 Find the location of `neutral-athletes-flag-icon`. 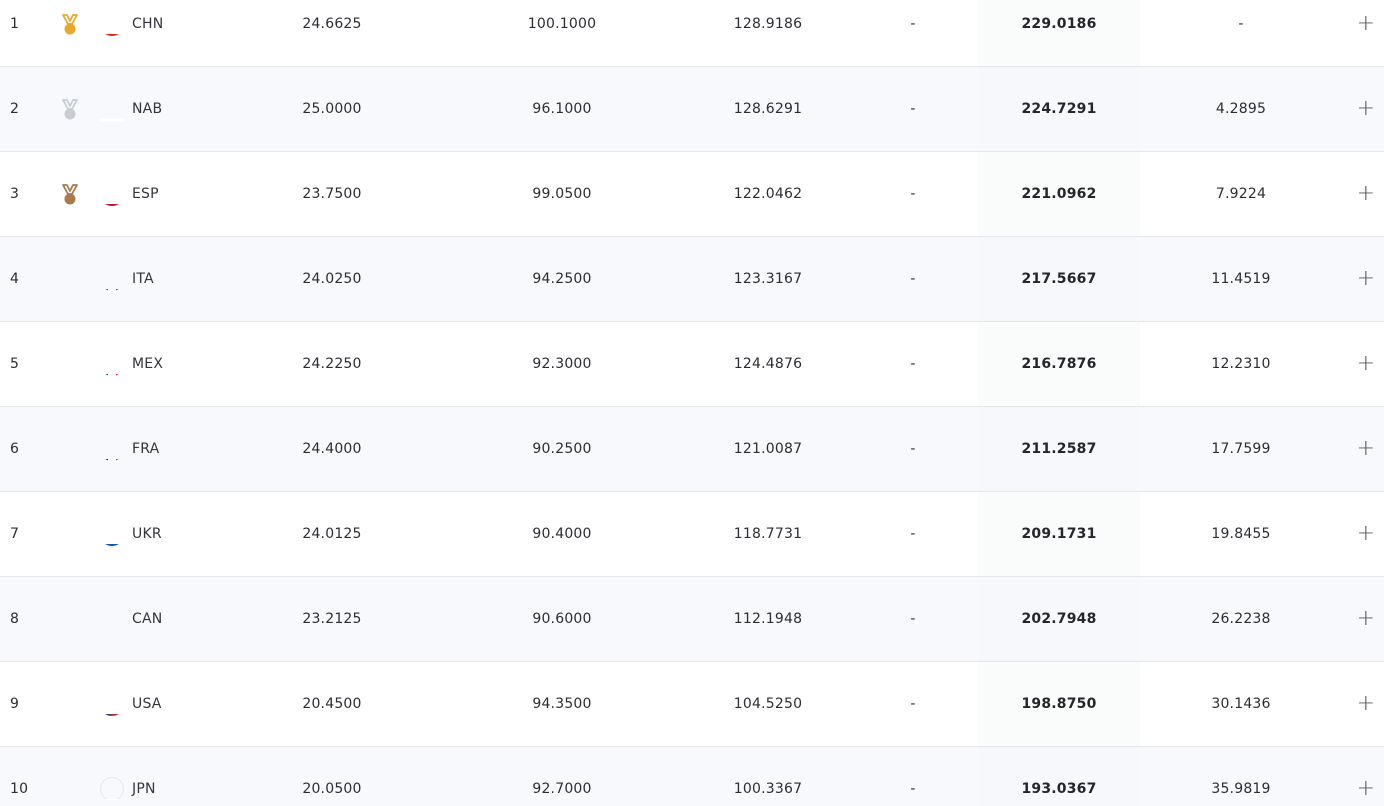

neutral-athletes-flag-icon is located at coordinates (112, 109).